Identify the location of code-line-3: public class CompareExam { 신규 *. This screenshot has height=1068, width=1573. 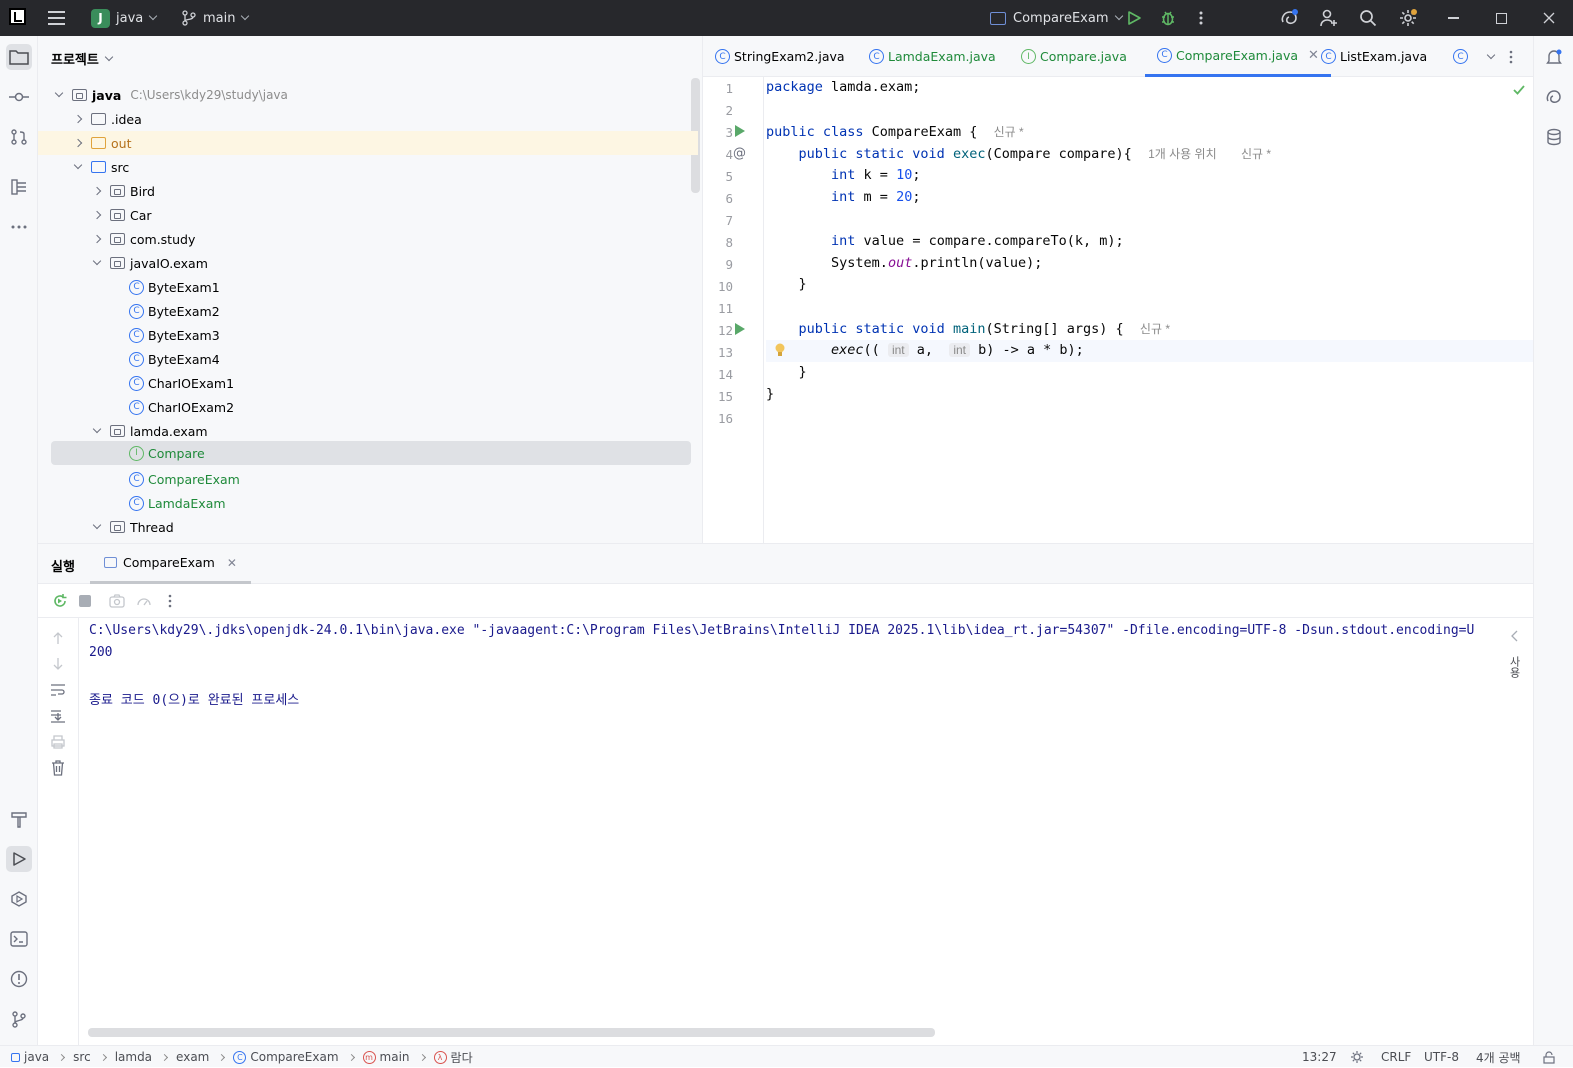
(895, 131).